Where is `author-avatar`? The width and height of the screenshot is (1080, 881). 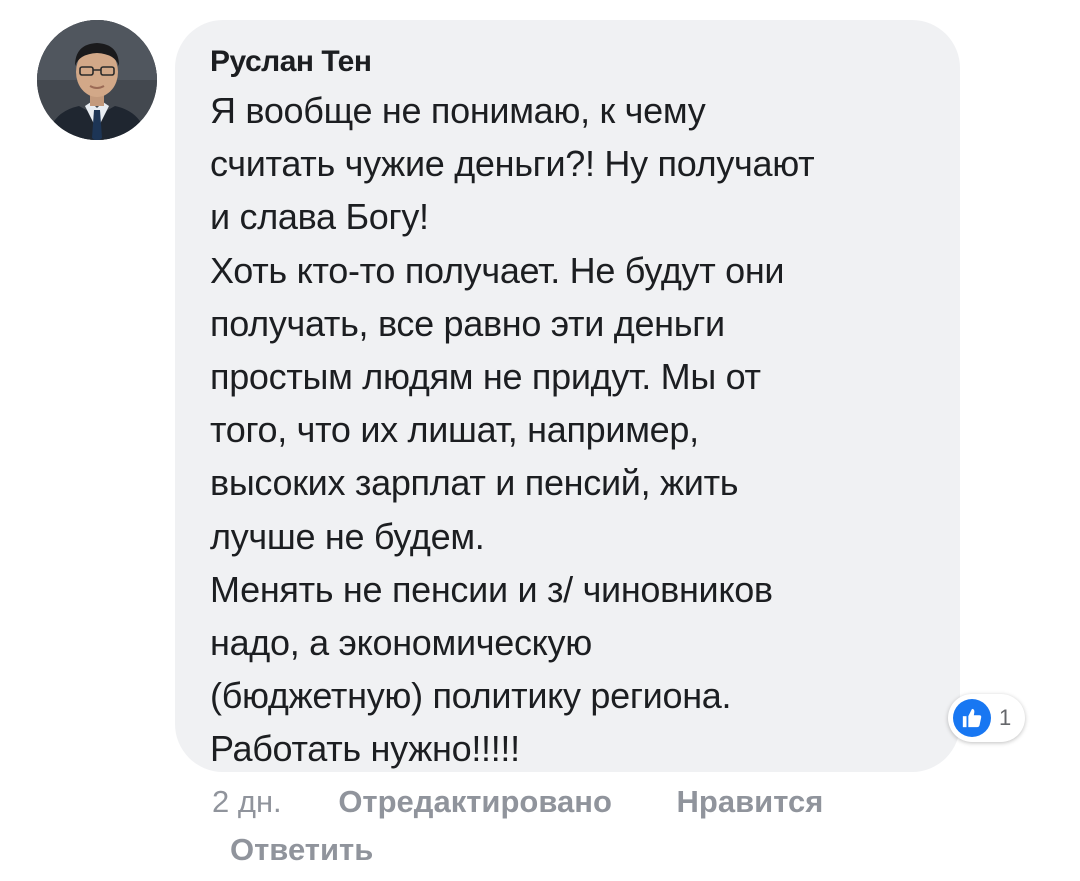
author-avatar is located at coordinates (97, 80).